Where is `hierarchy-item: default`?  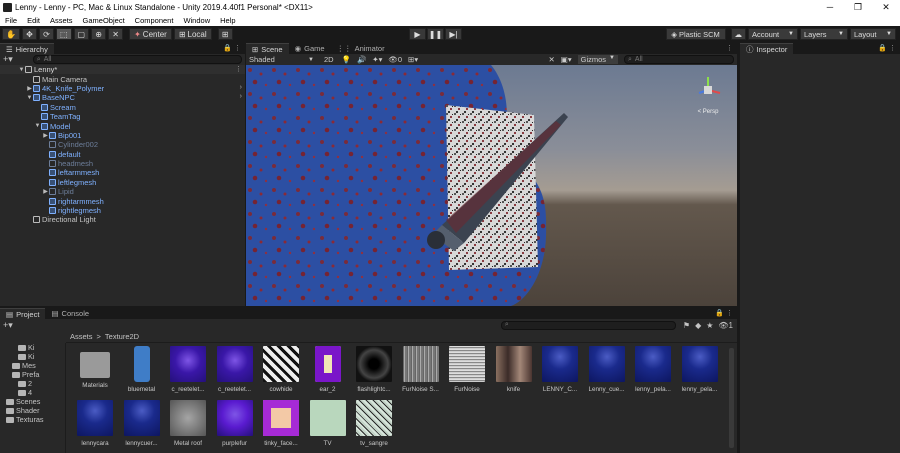 hierarchy-item: default is located at coordinates (122, 154).